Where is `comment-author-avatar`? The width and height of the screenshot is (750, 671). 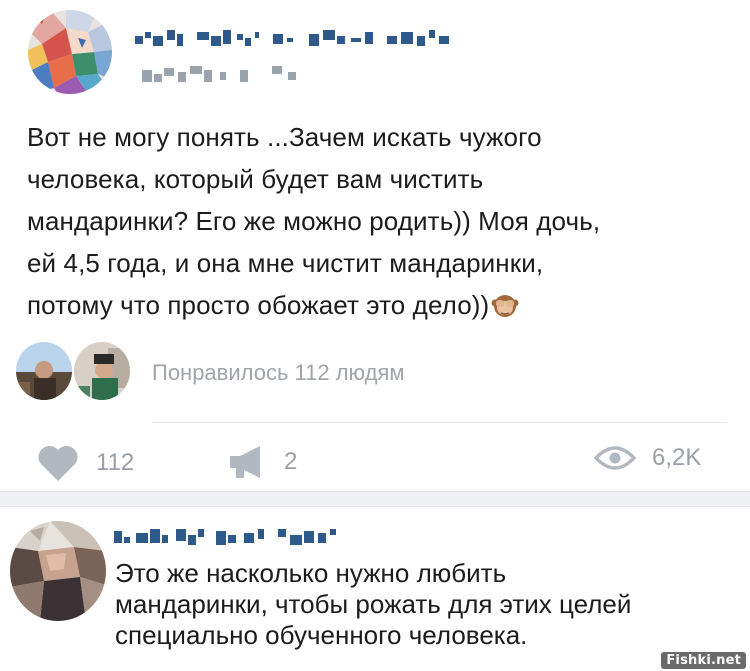 comment-author-avatar is located at coordinates (58, 571).